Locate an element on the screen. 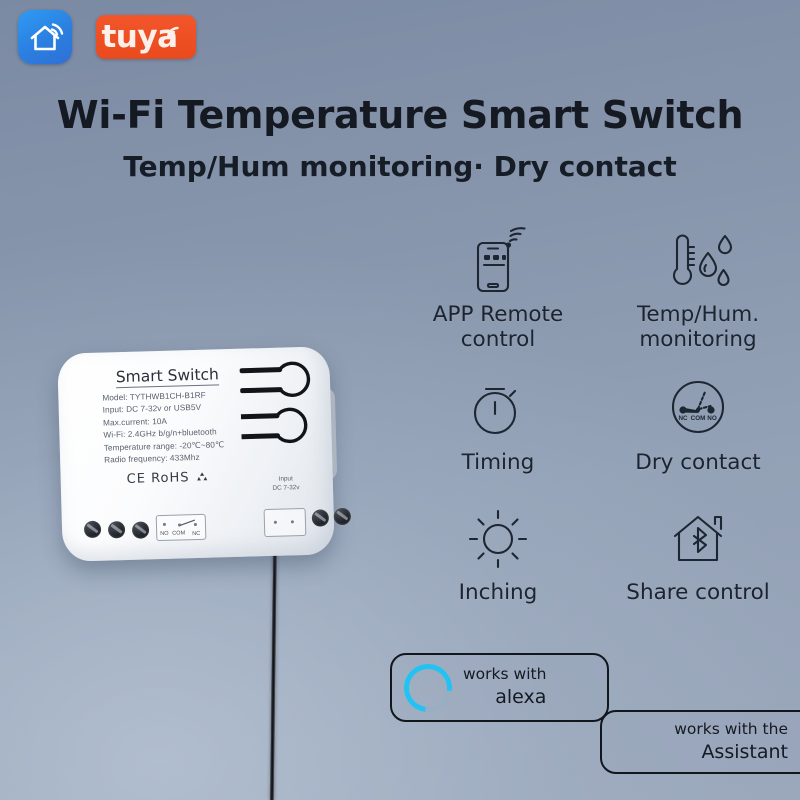  feature-temp-hum-monitoring: Temp/Hum. monitoring is located at coordinates (698, 296).